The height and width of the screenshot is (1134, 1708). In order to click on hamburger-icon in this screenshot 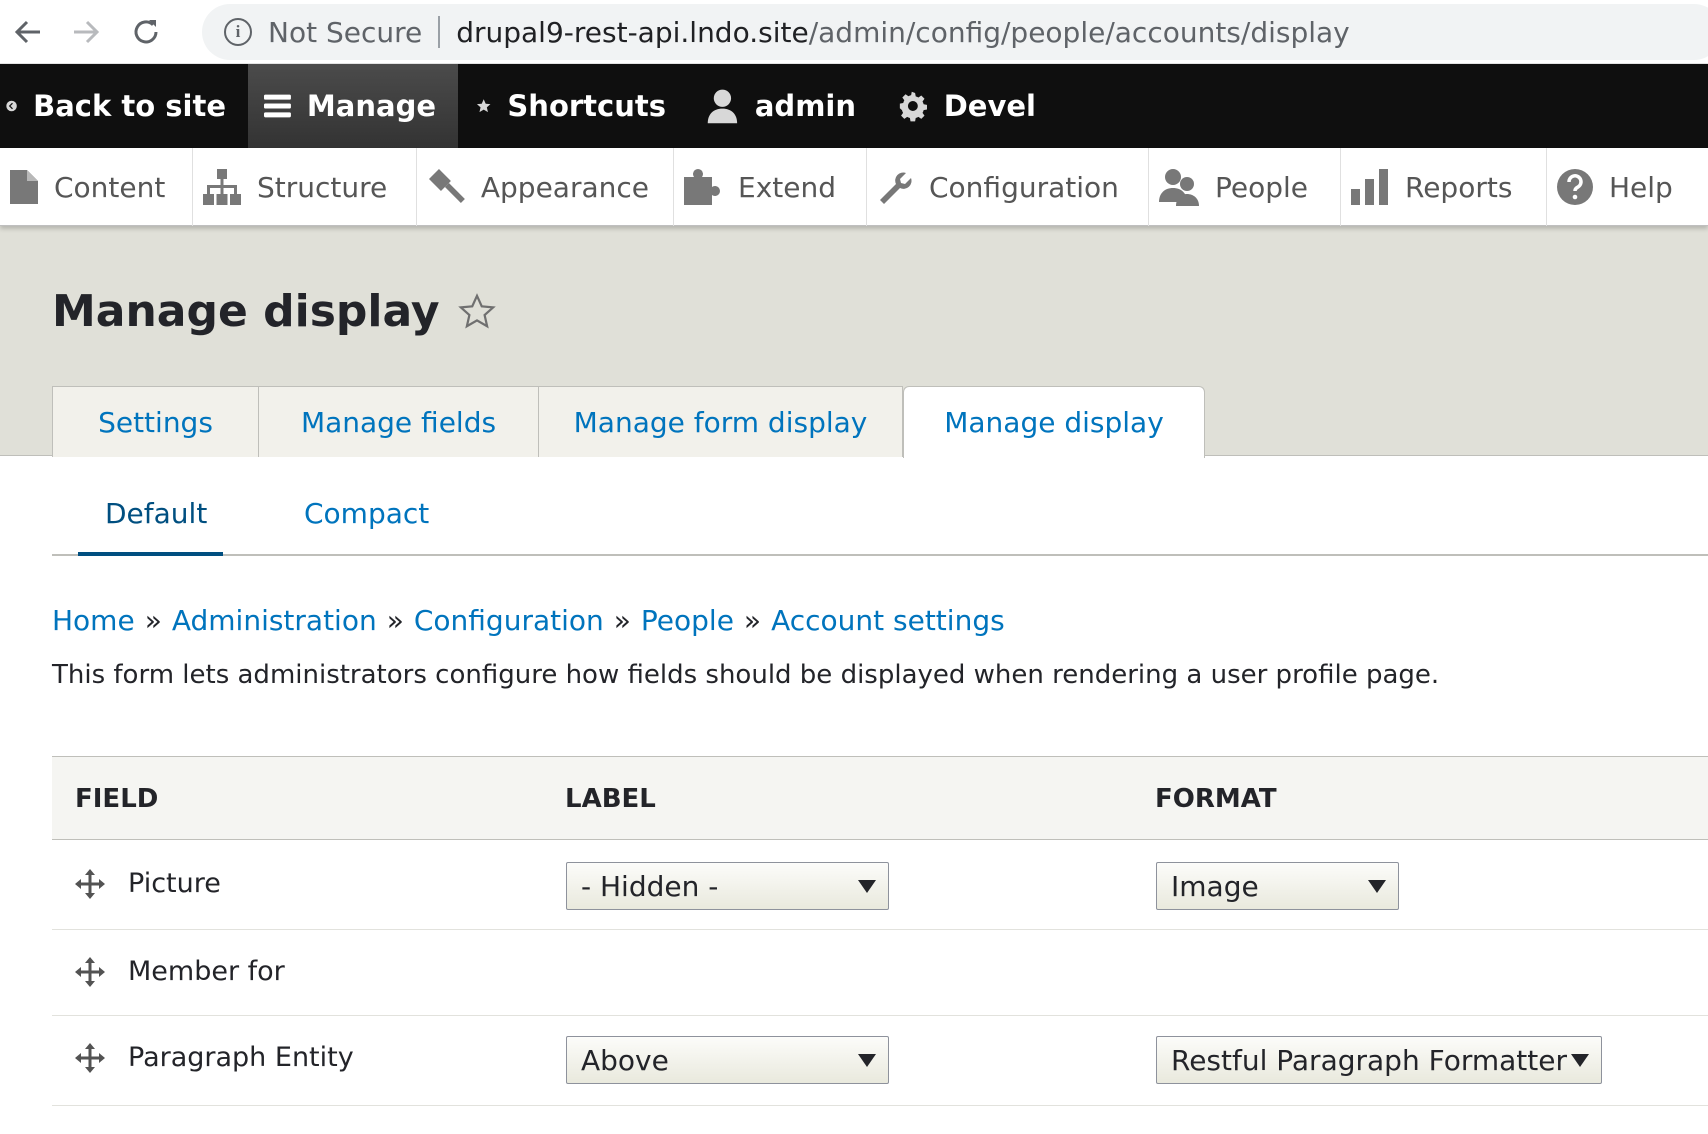, I will do `click(277, 106)`.